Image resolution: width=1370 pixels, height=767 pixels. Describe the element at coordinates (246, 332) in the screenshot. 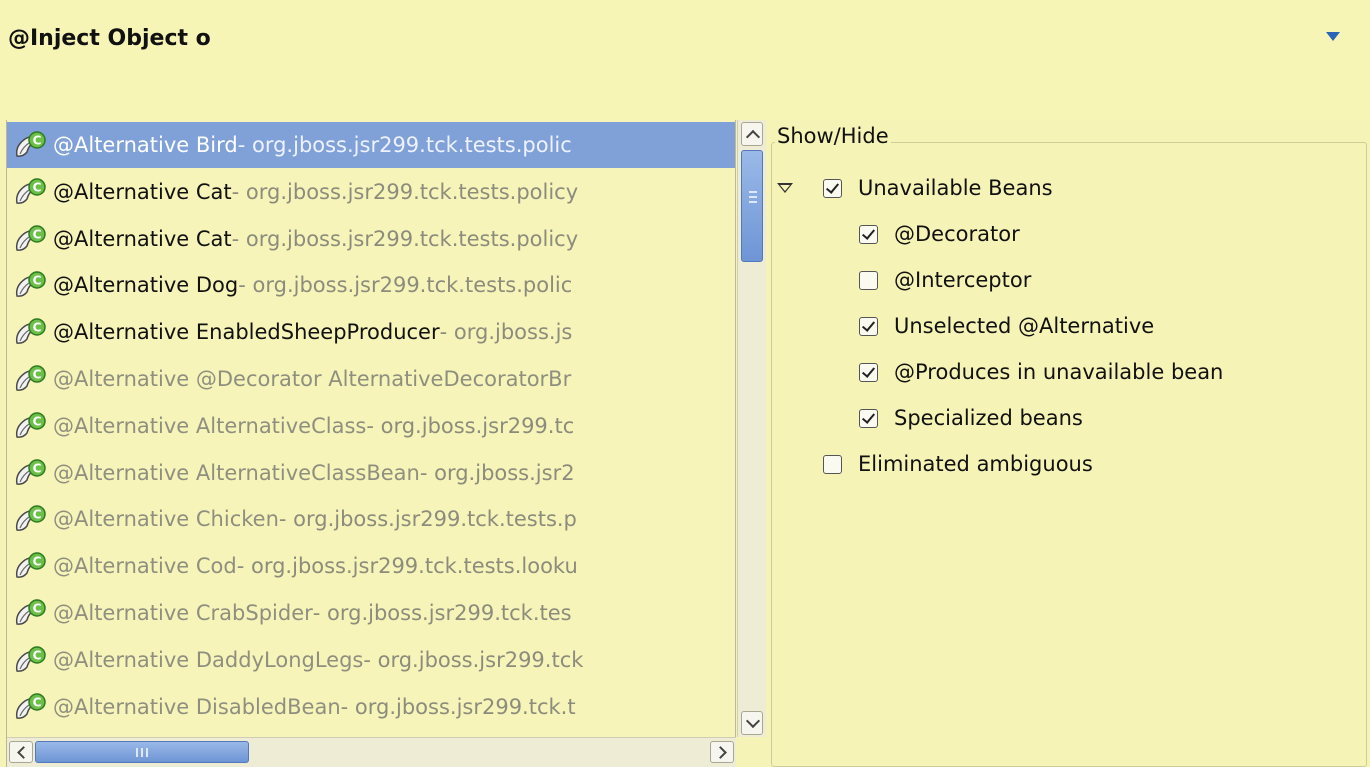

I see `bean-name: @Alternative EnabledSheepProducer` at that location.